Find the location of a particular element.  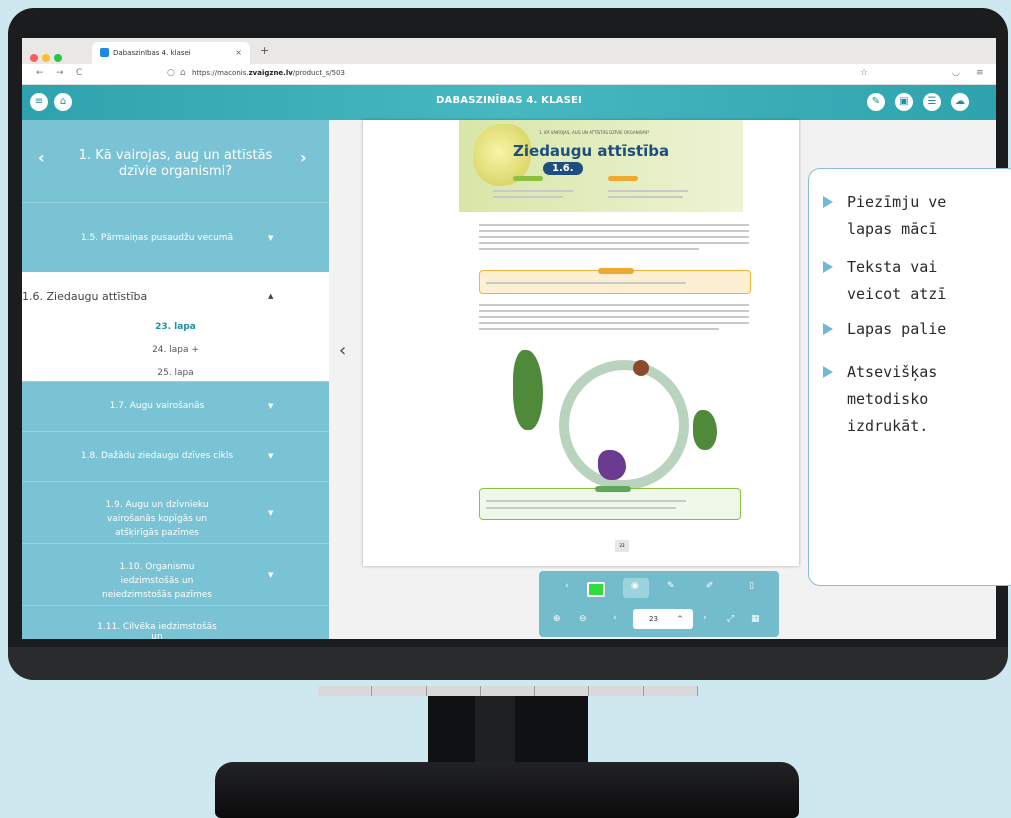

next-page-icon: › is located at coordinates (705, 618).